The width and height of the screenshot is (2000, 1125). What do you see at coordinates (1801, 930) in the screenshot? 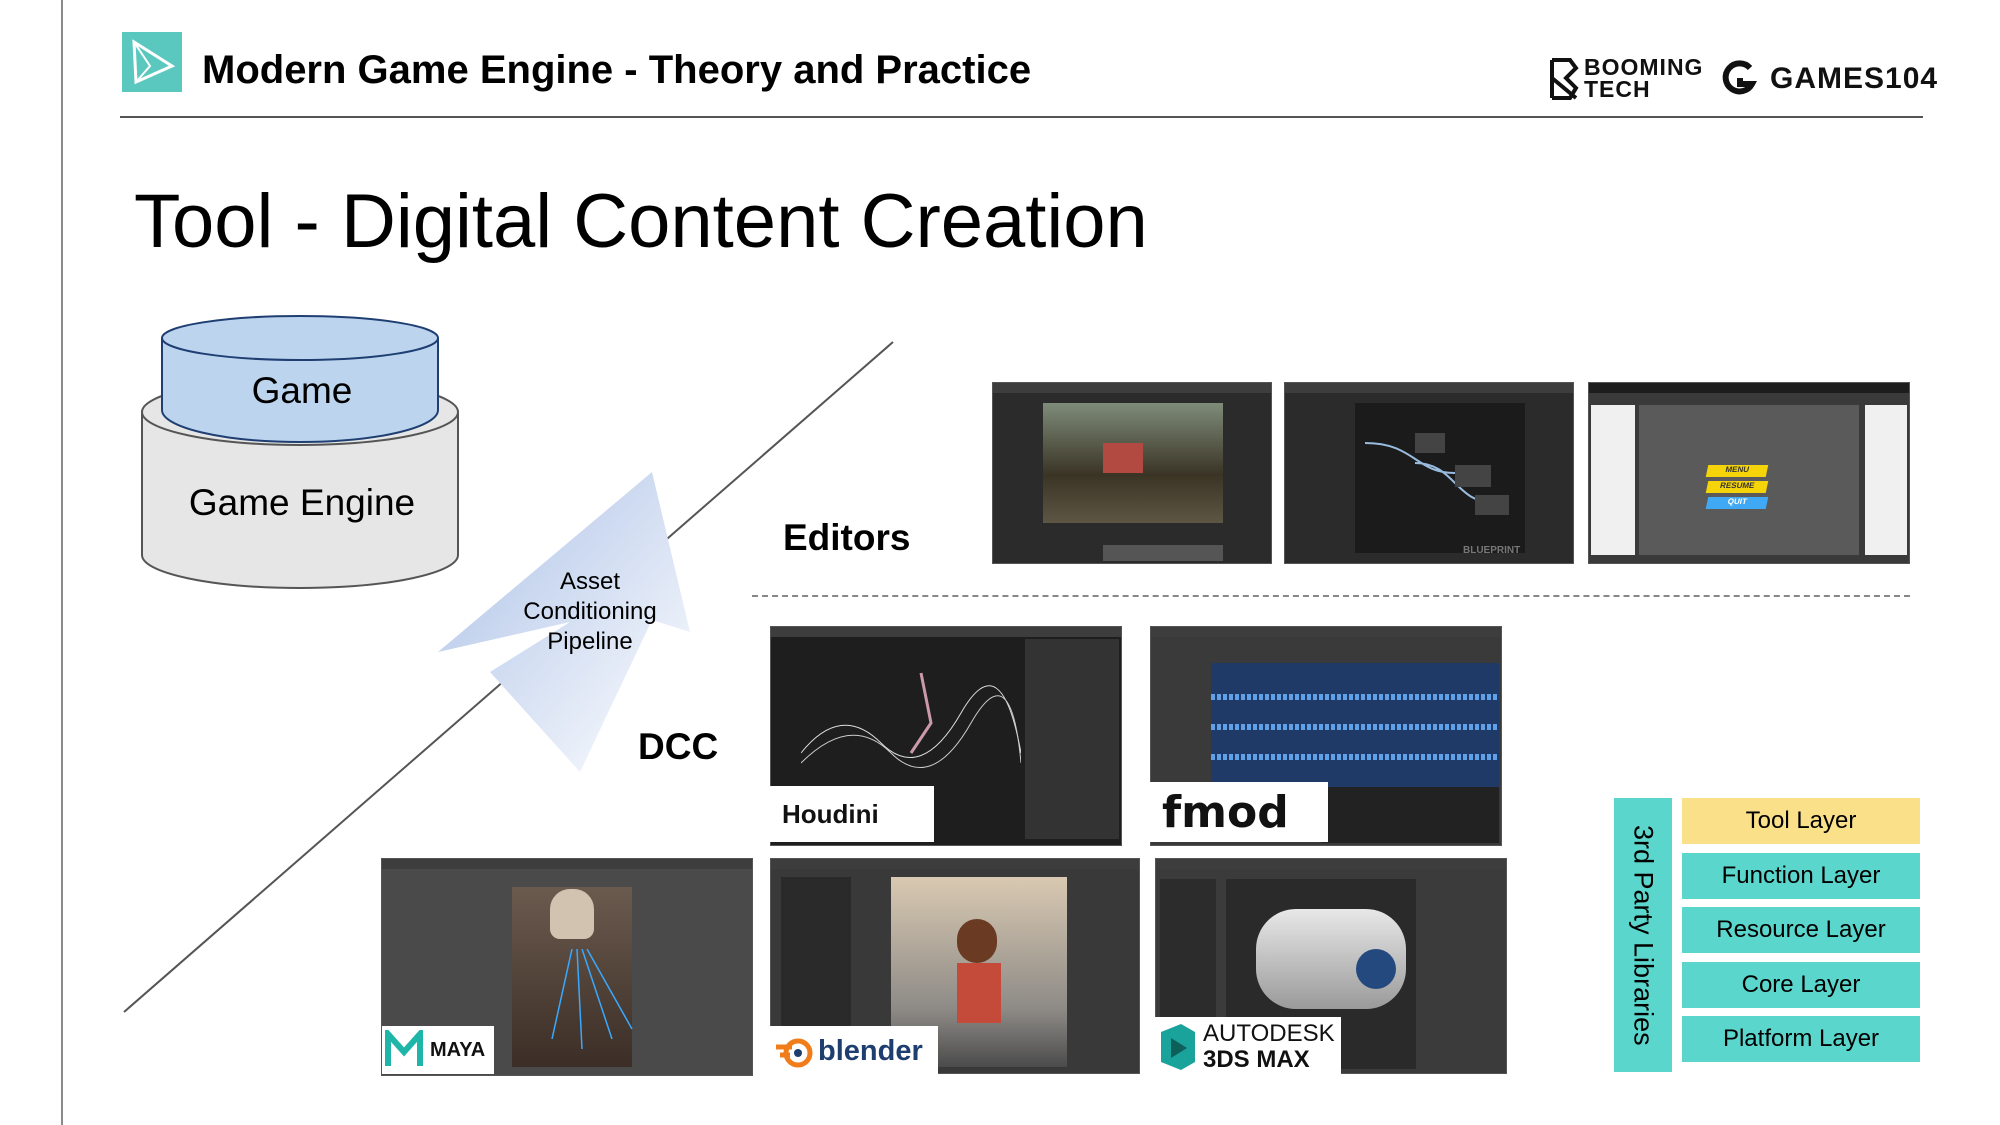
I see `resource-layer: Resource Layer` at bounding box center [1801, 930].